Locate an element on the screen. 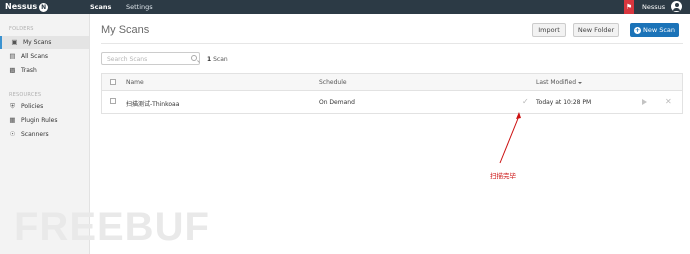 The width and height of the screenshot is (690, 254). watermark-logo: FREEBUF is located at coordinates (112, 227).